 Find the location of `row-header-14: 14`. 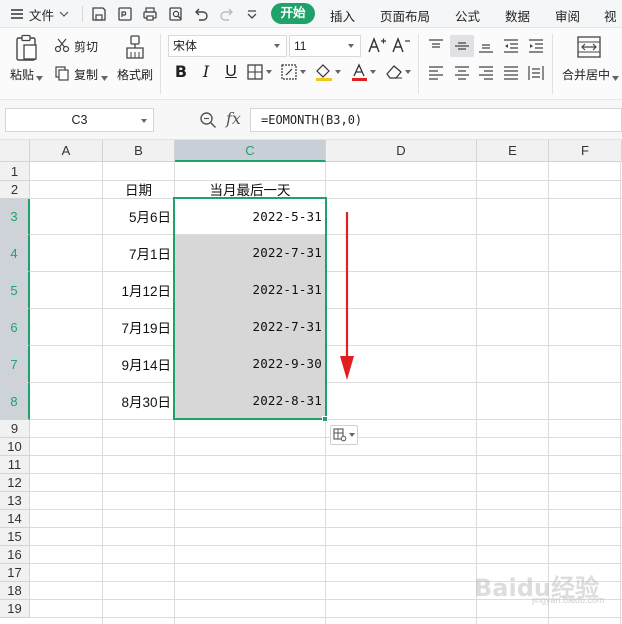

row-header-14: 14 is located at coordinates (15, 519).